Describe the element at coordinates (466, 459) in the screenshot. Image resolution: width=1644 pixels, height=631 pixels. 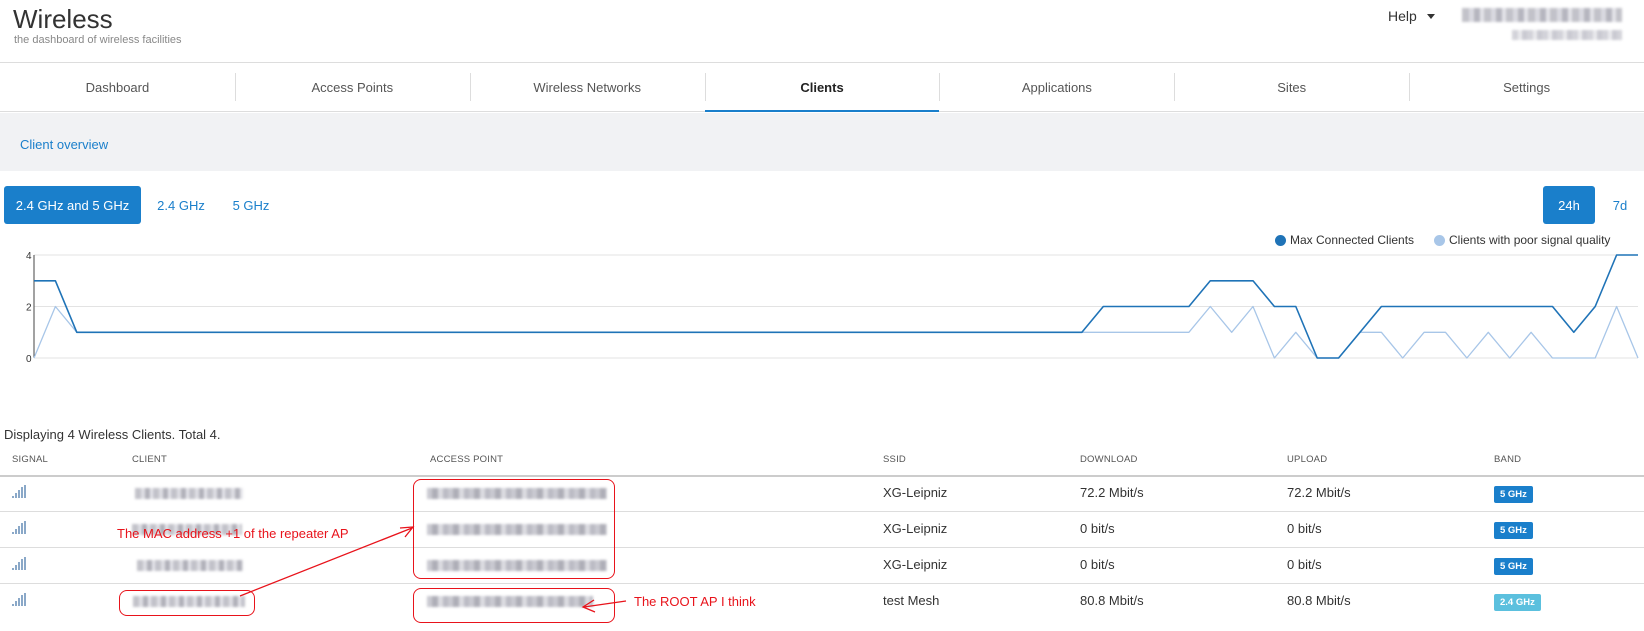
I see `col-access-point: ACCESS POINT` at that location.